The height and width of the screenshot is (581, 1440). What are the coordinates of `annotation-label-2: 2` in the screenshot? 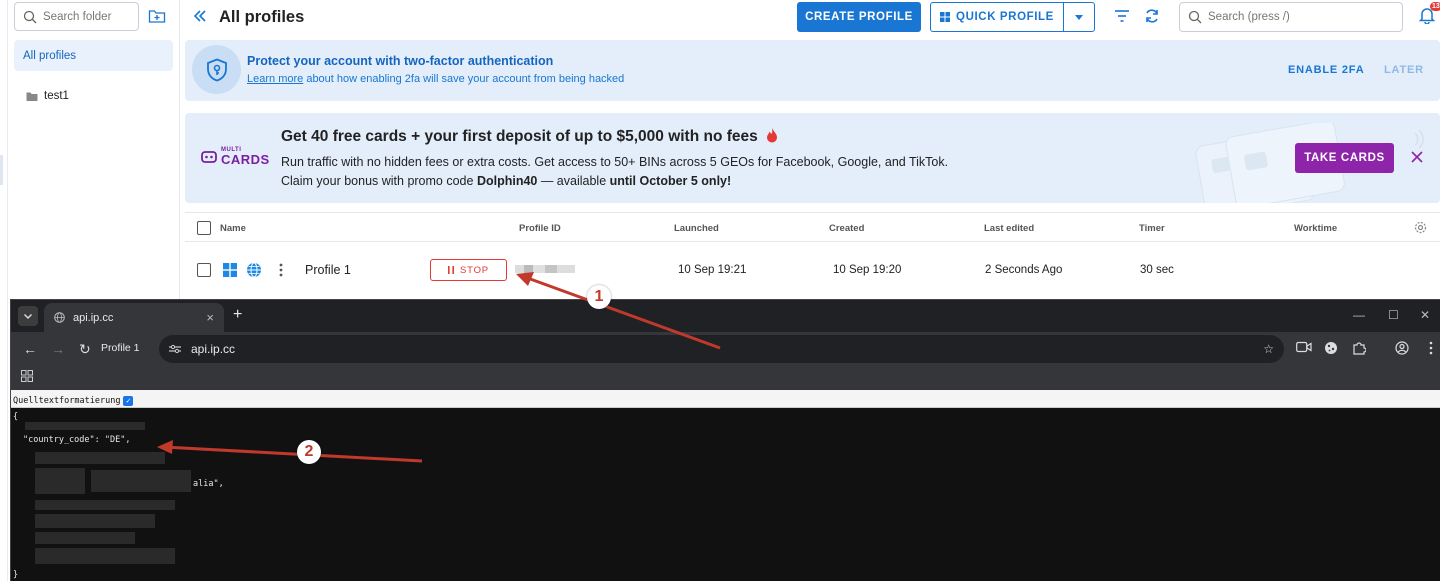 It's located at (309, 452).